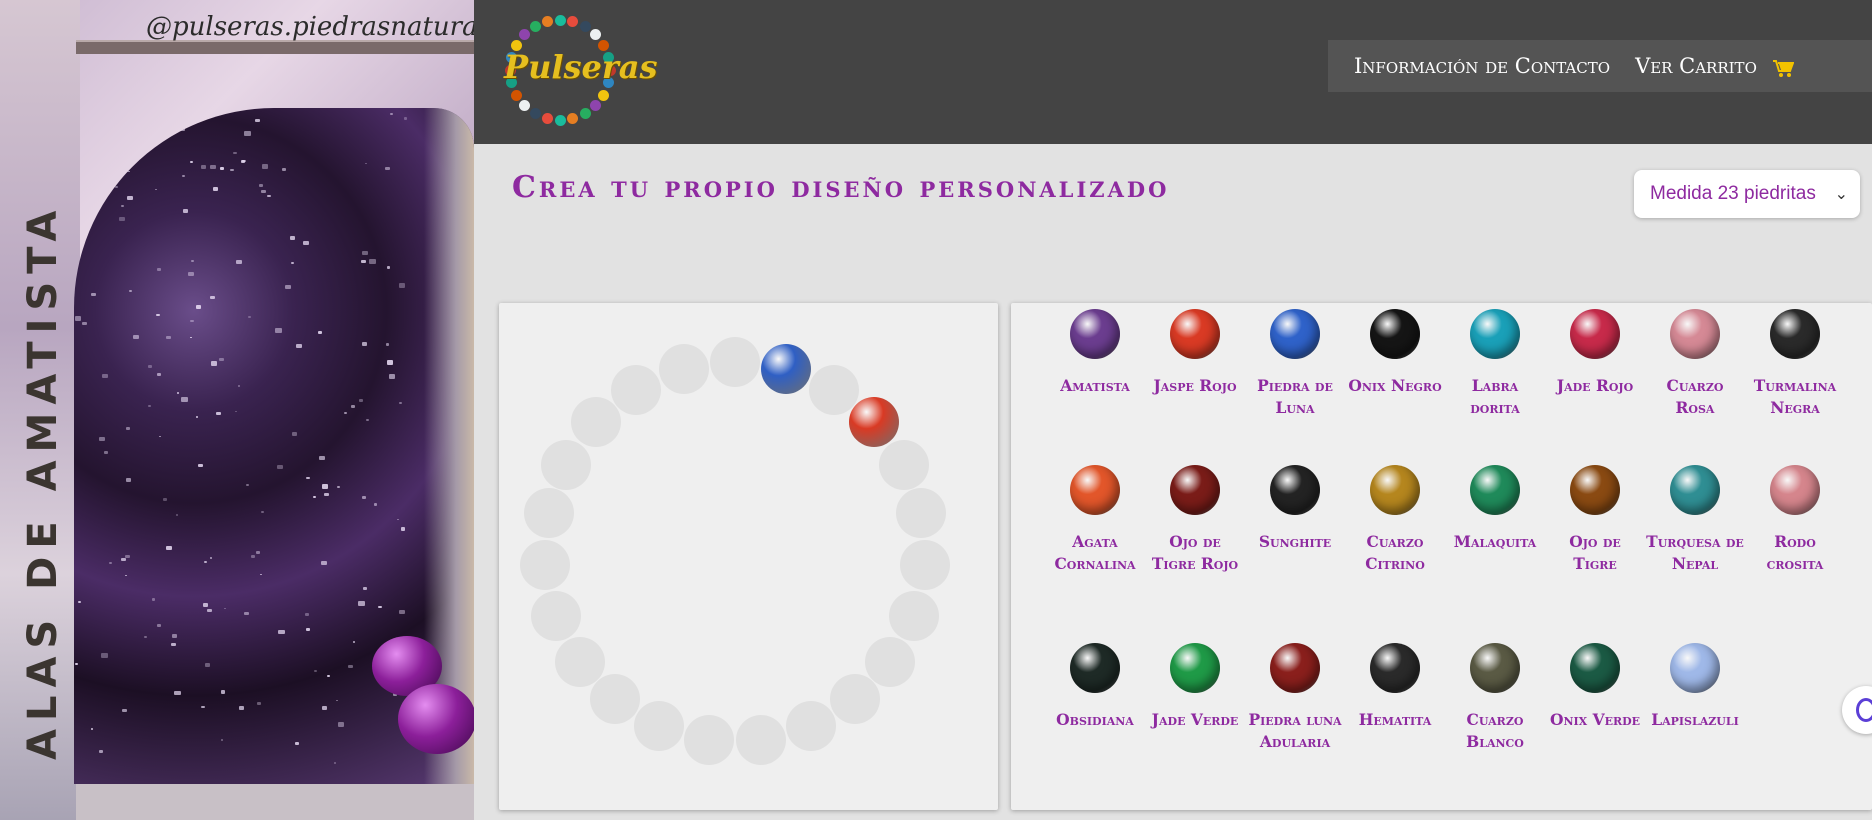  I want to click on stone-option: Hematita, so click(1395, 684).